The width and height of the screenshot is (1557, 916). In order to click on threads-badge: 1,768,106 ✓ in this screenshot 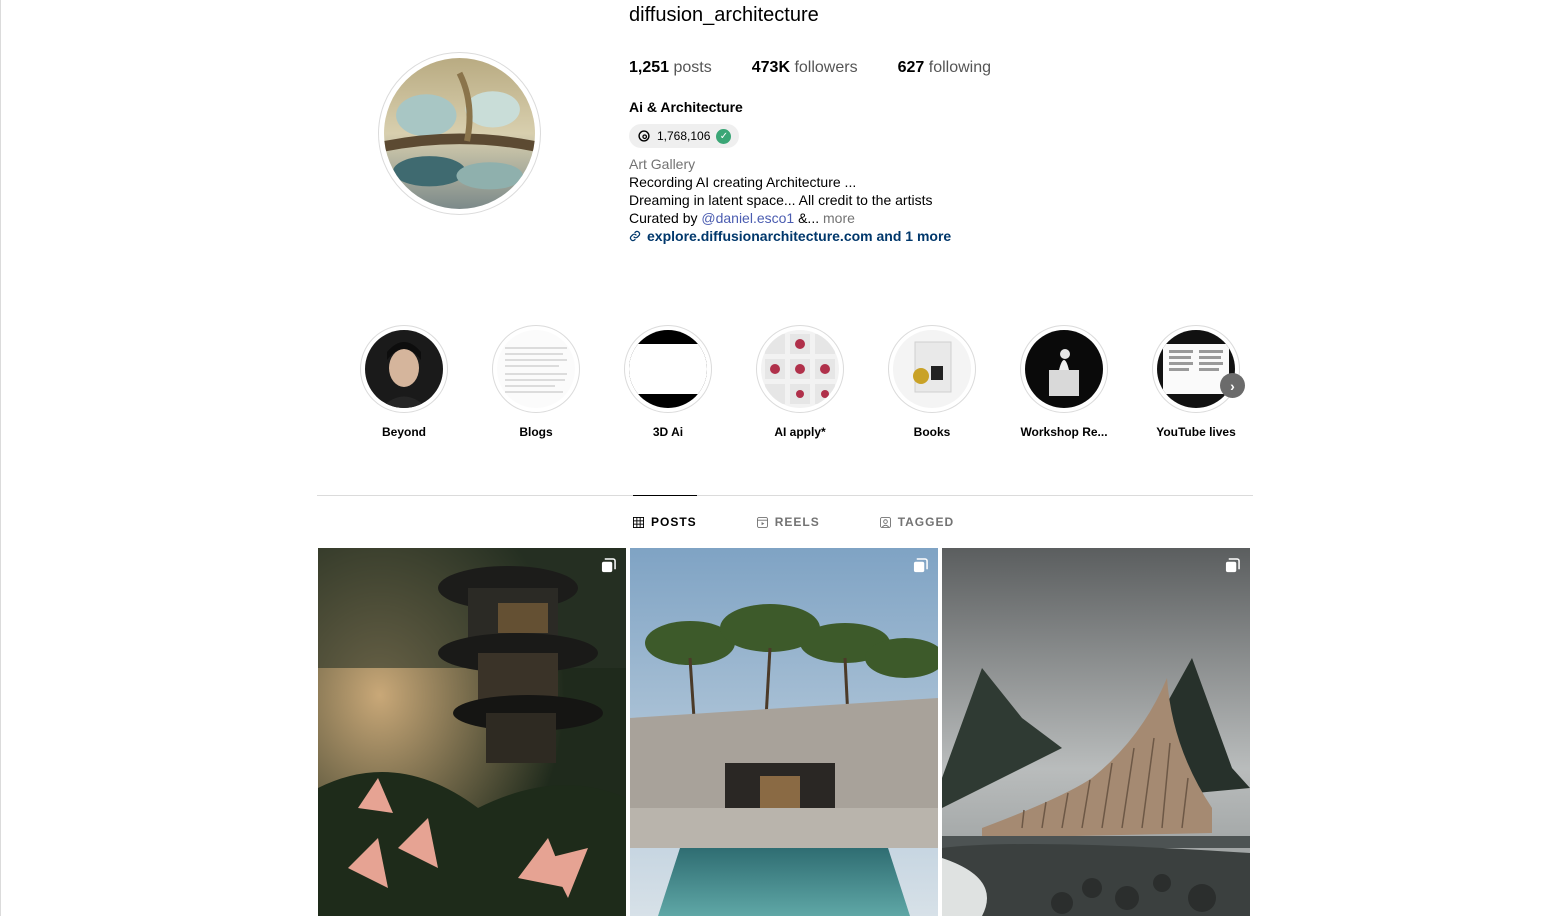, I will do `click(684, 136)`.